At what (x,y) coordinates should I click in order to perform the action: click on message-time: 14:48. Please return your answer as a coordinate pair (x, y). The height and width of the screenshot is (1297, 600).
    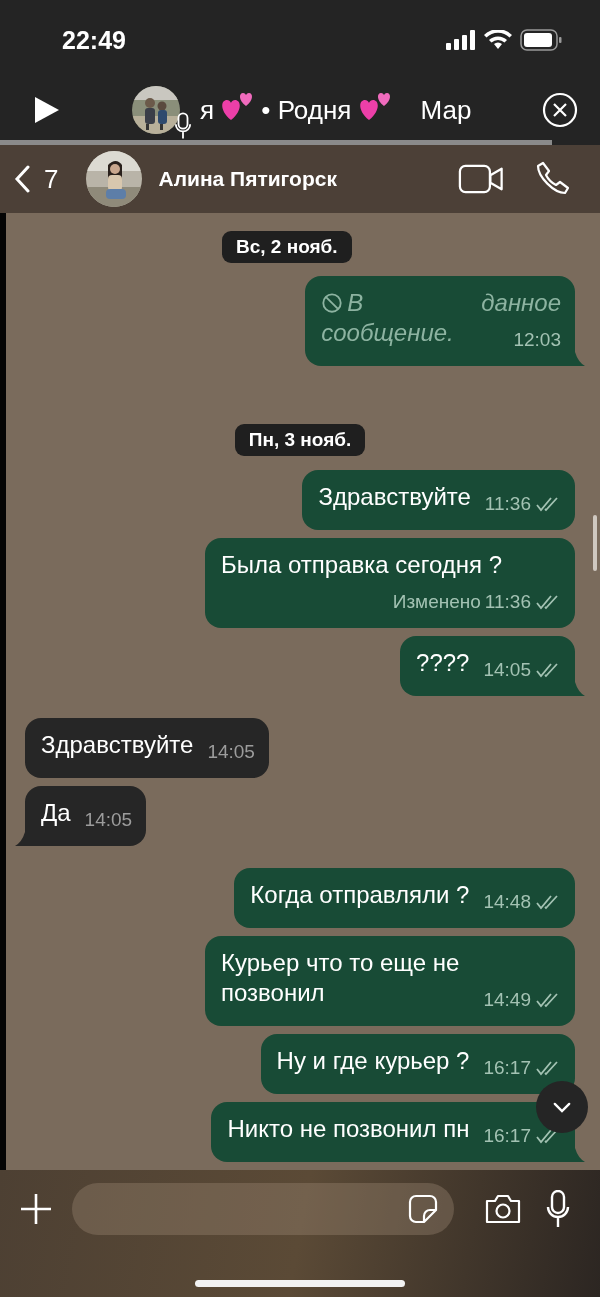
    Looking at the image, I should click on (507, 902).